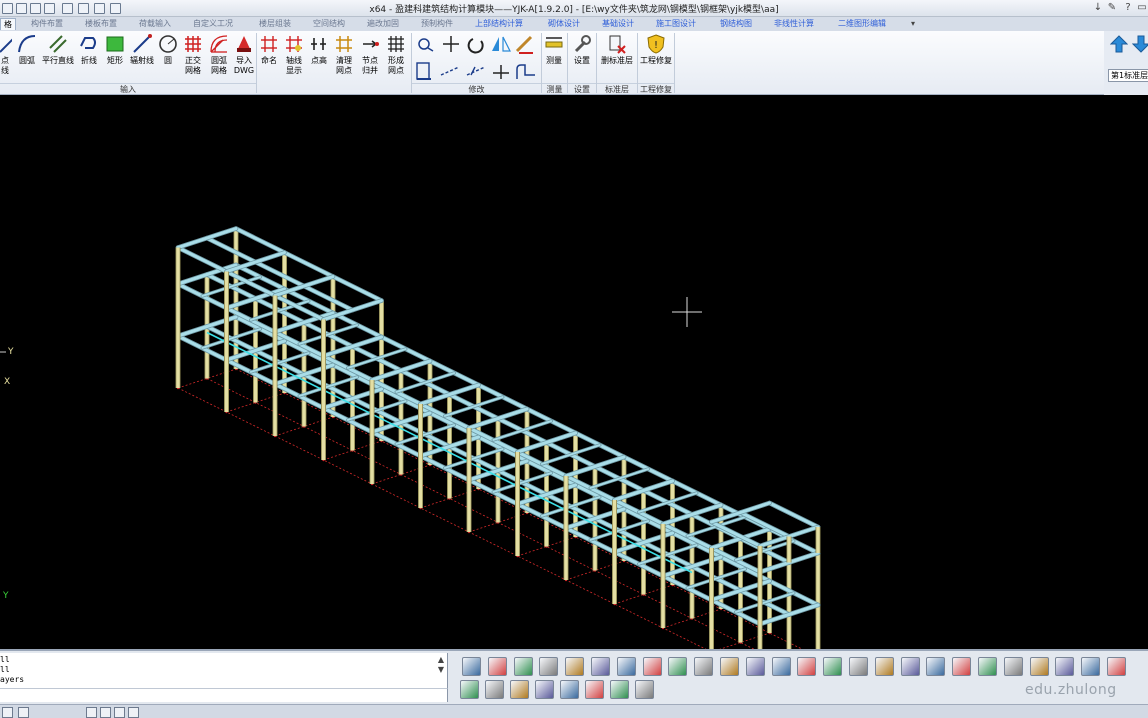 The height and width of the screenshot is (718, 1148). I want to click on floor-up-icon, so click(1119, 44).